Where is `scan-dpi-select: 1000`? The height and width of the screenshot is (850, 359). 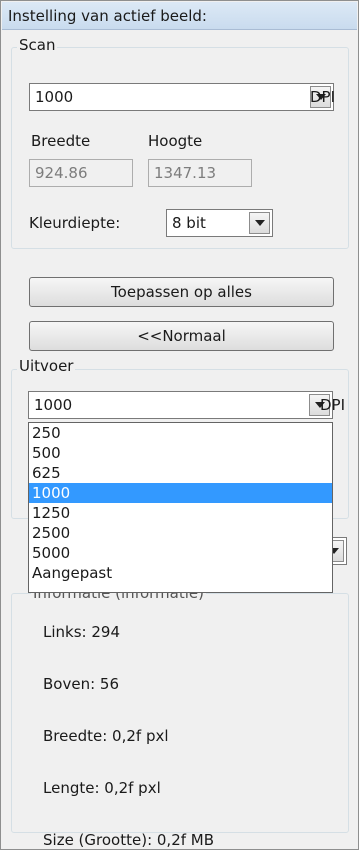 scan-dpi-select: 1000 is located at coordinates (181, 97).